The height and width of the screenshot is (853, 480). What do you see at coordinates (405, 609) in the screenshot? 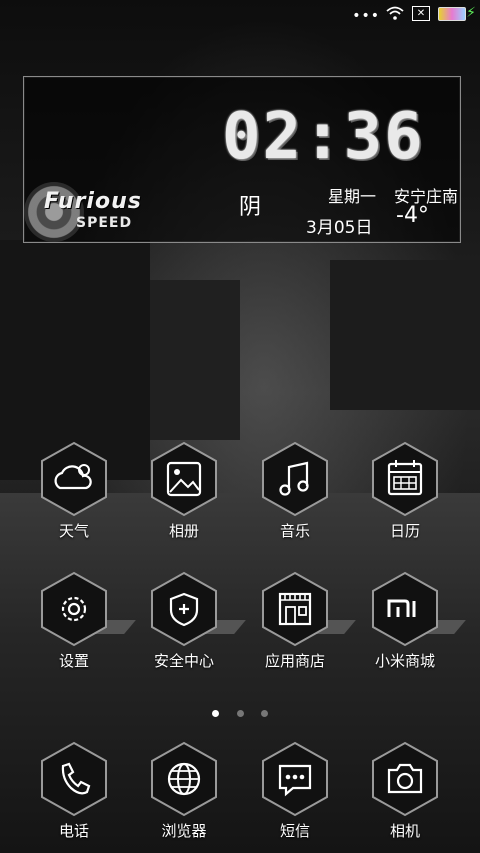
I see `mi-icon` at bounding box center [405, 609].